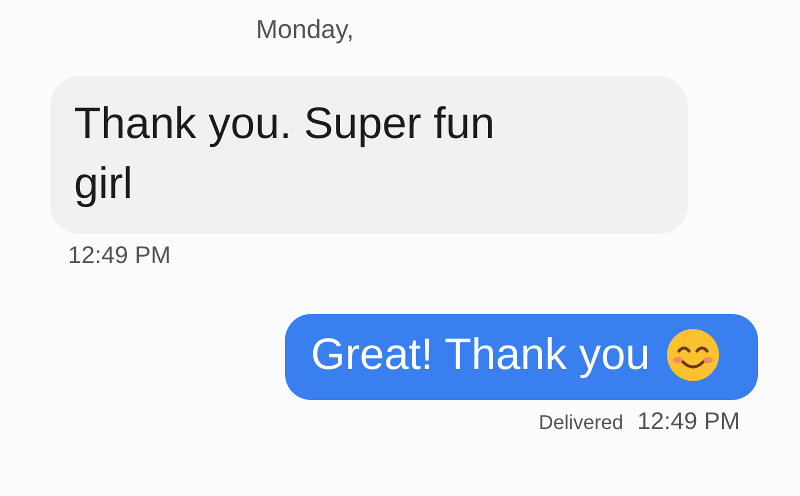  I want to click on message-text: Great! Thank you, so click(480, 355).